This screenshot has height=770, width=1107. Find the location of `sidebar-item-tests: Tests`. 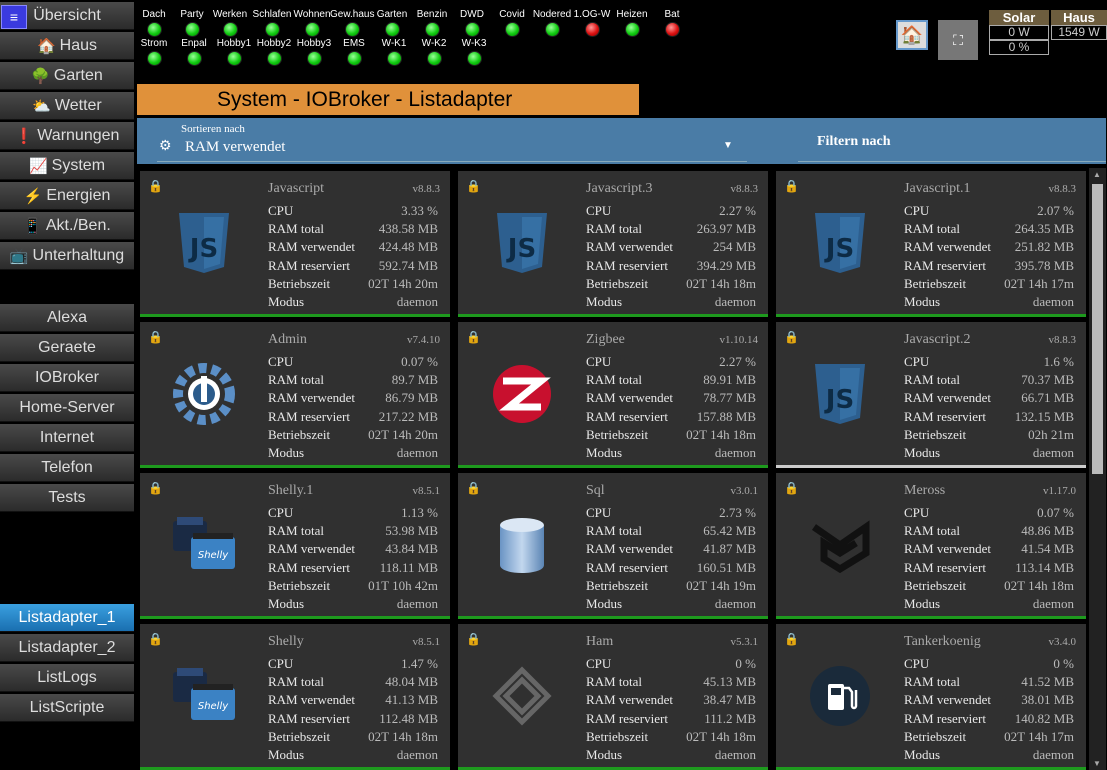

sidebar-item-tests: Tests is located at coordinates (67, 498).